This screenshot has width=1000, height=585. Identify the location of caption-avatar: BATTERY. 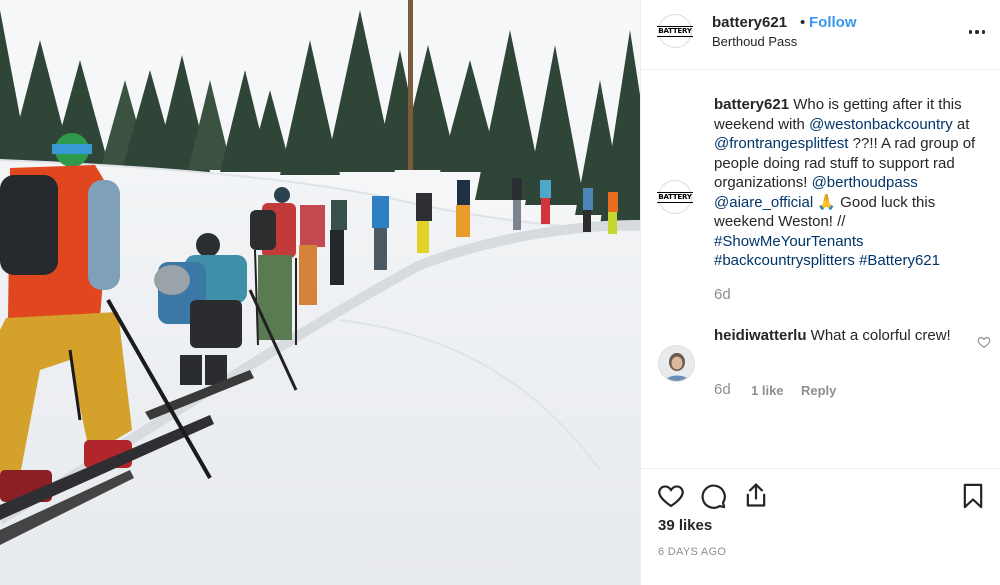
(675, 197).